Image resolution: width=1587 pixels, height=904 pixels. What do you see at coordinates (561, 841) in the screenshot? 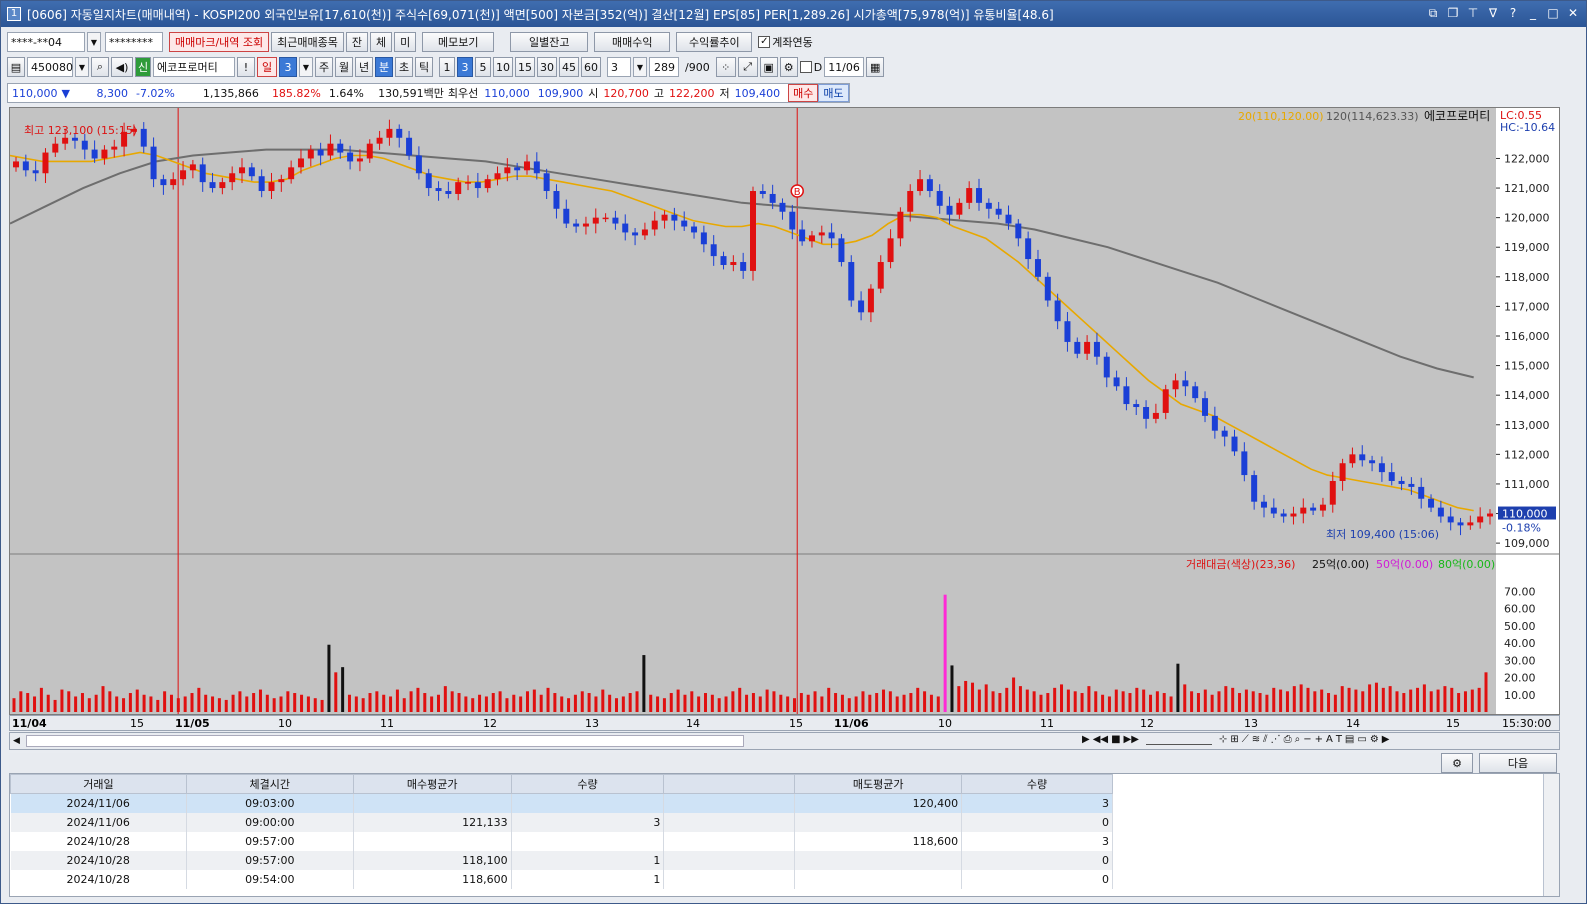
I see `table-row: 2024/10/28 09:57:00 118,600 3` at bounding box center [561, 841].